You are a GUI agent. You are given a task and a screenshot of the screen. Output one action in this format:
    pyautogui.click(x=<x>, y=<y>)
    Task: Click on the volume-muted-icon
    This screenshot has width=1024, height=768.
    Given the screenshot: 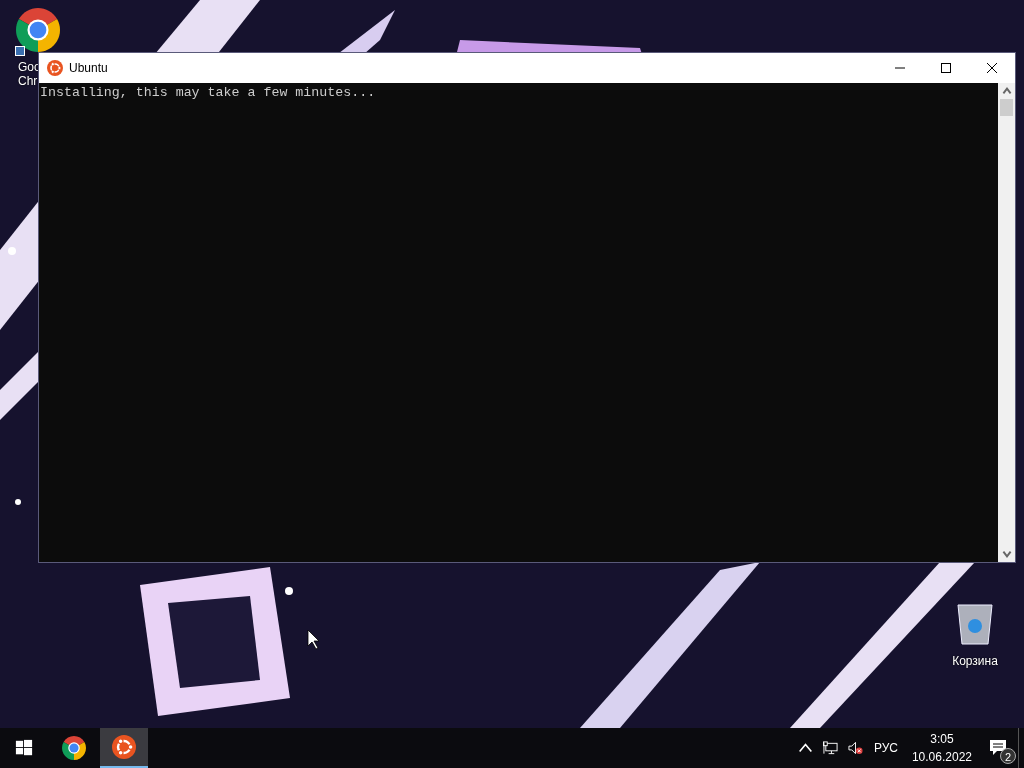 What is the action you would take?
    pyautogui.click(x=855, y=748)
    